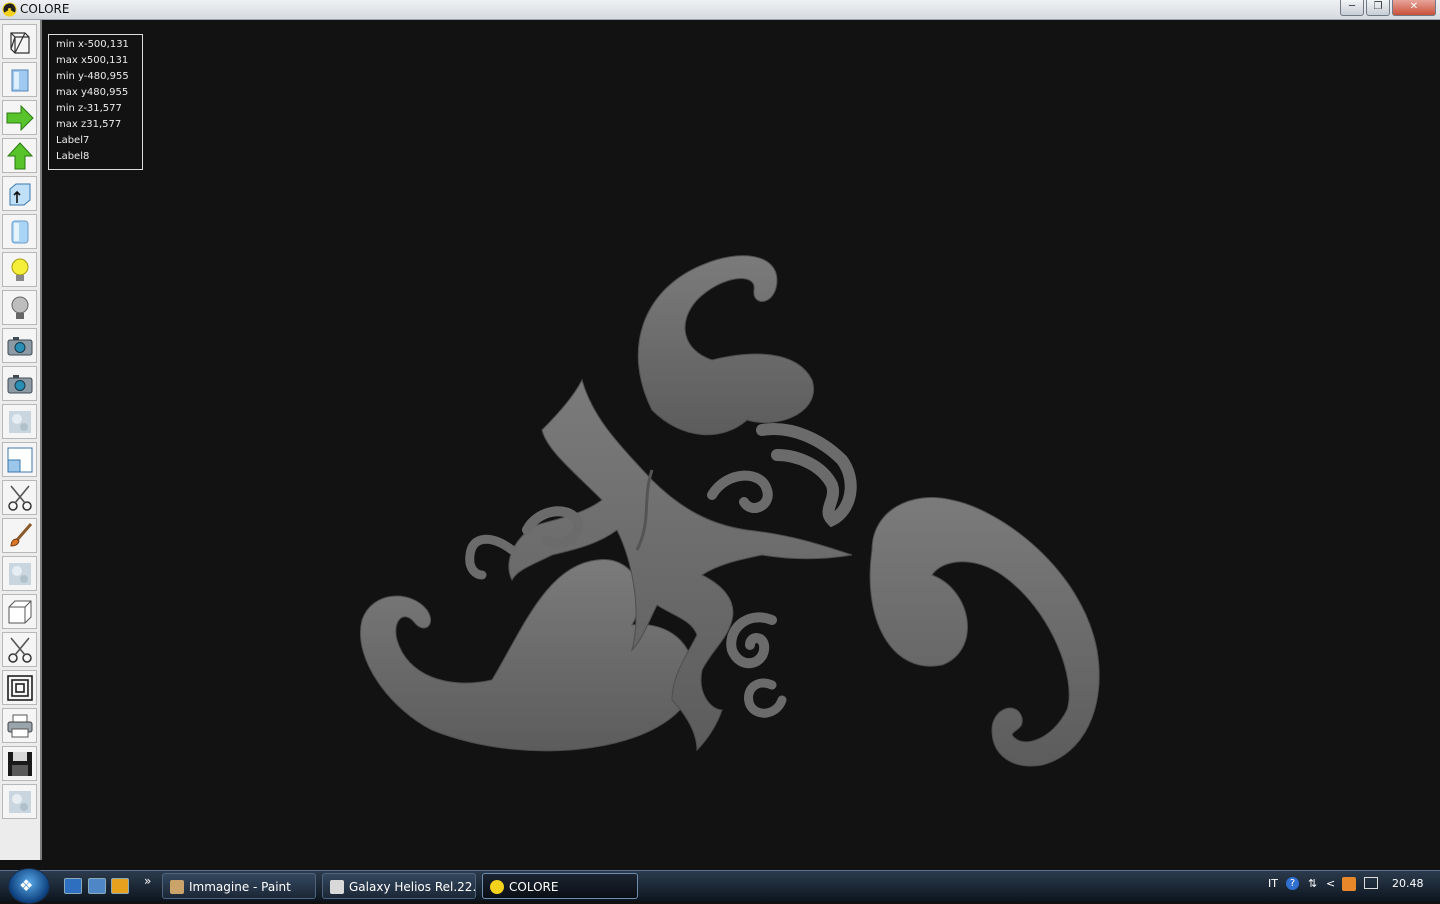 This screenshot has width=1440, height=904. I want to click on box-icon, so click(19, 611).